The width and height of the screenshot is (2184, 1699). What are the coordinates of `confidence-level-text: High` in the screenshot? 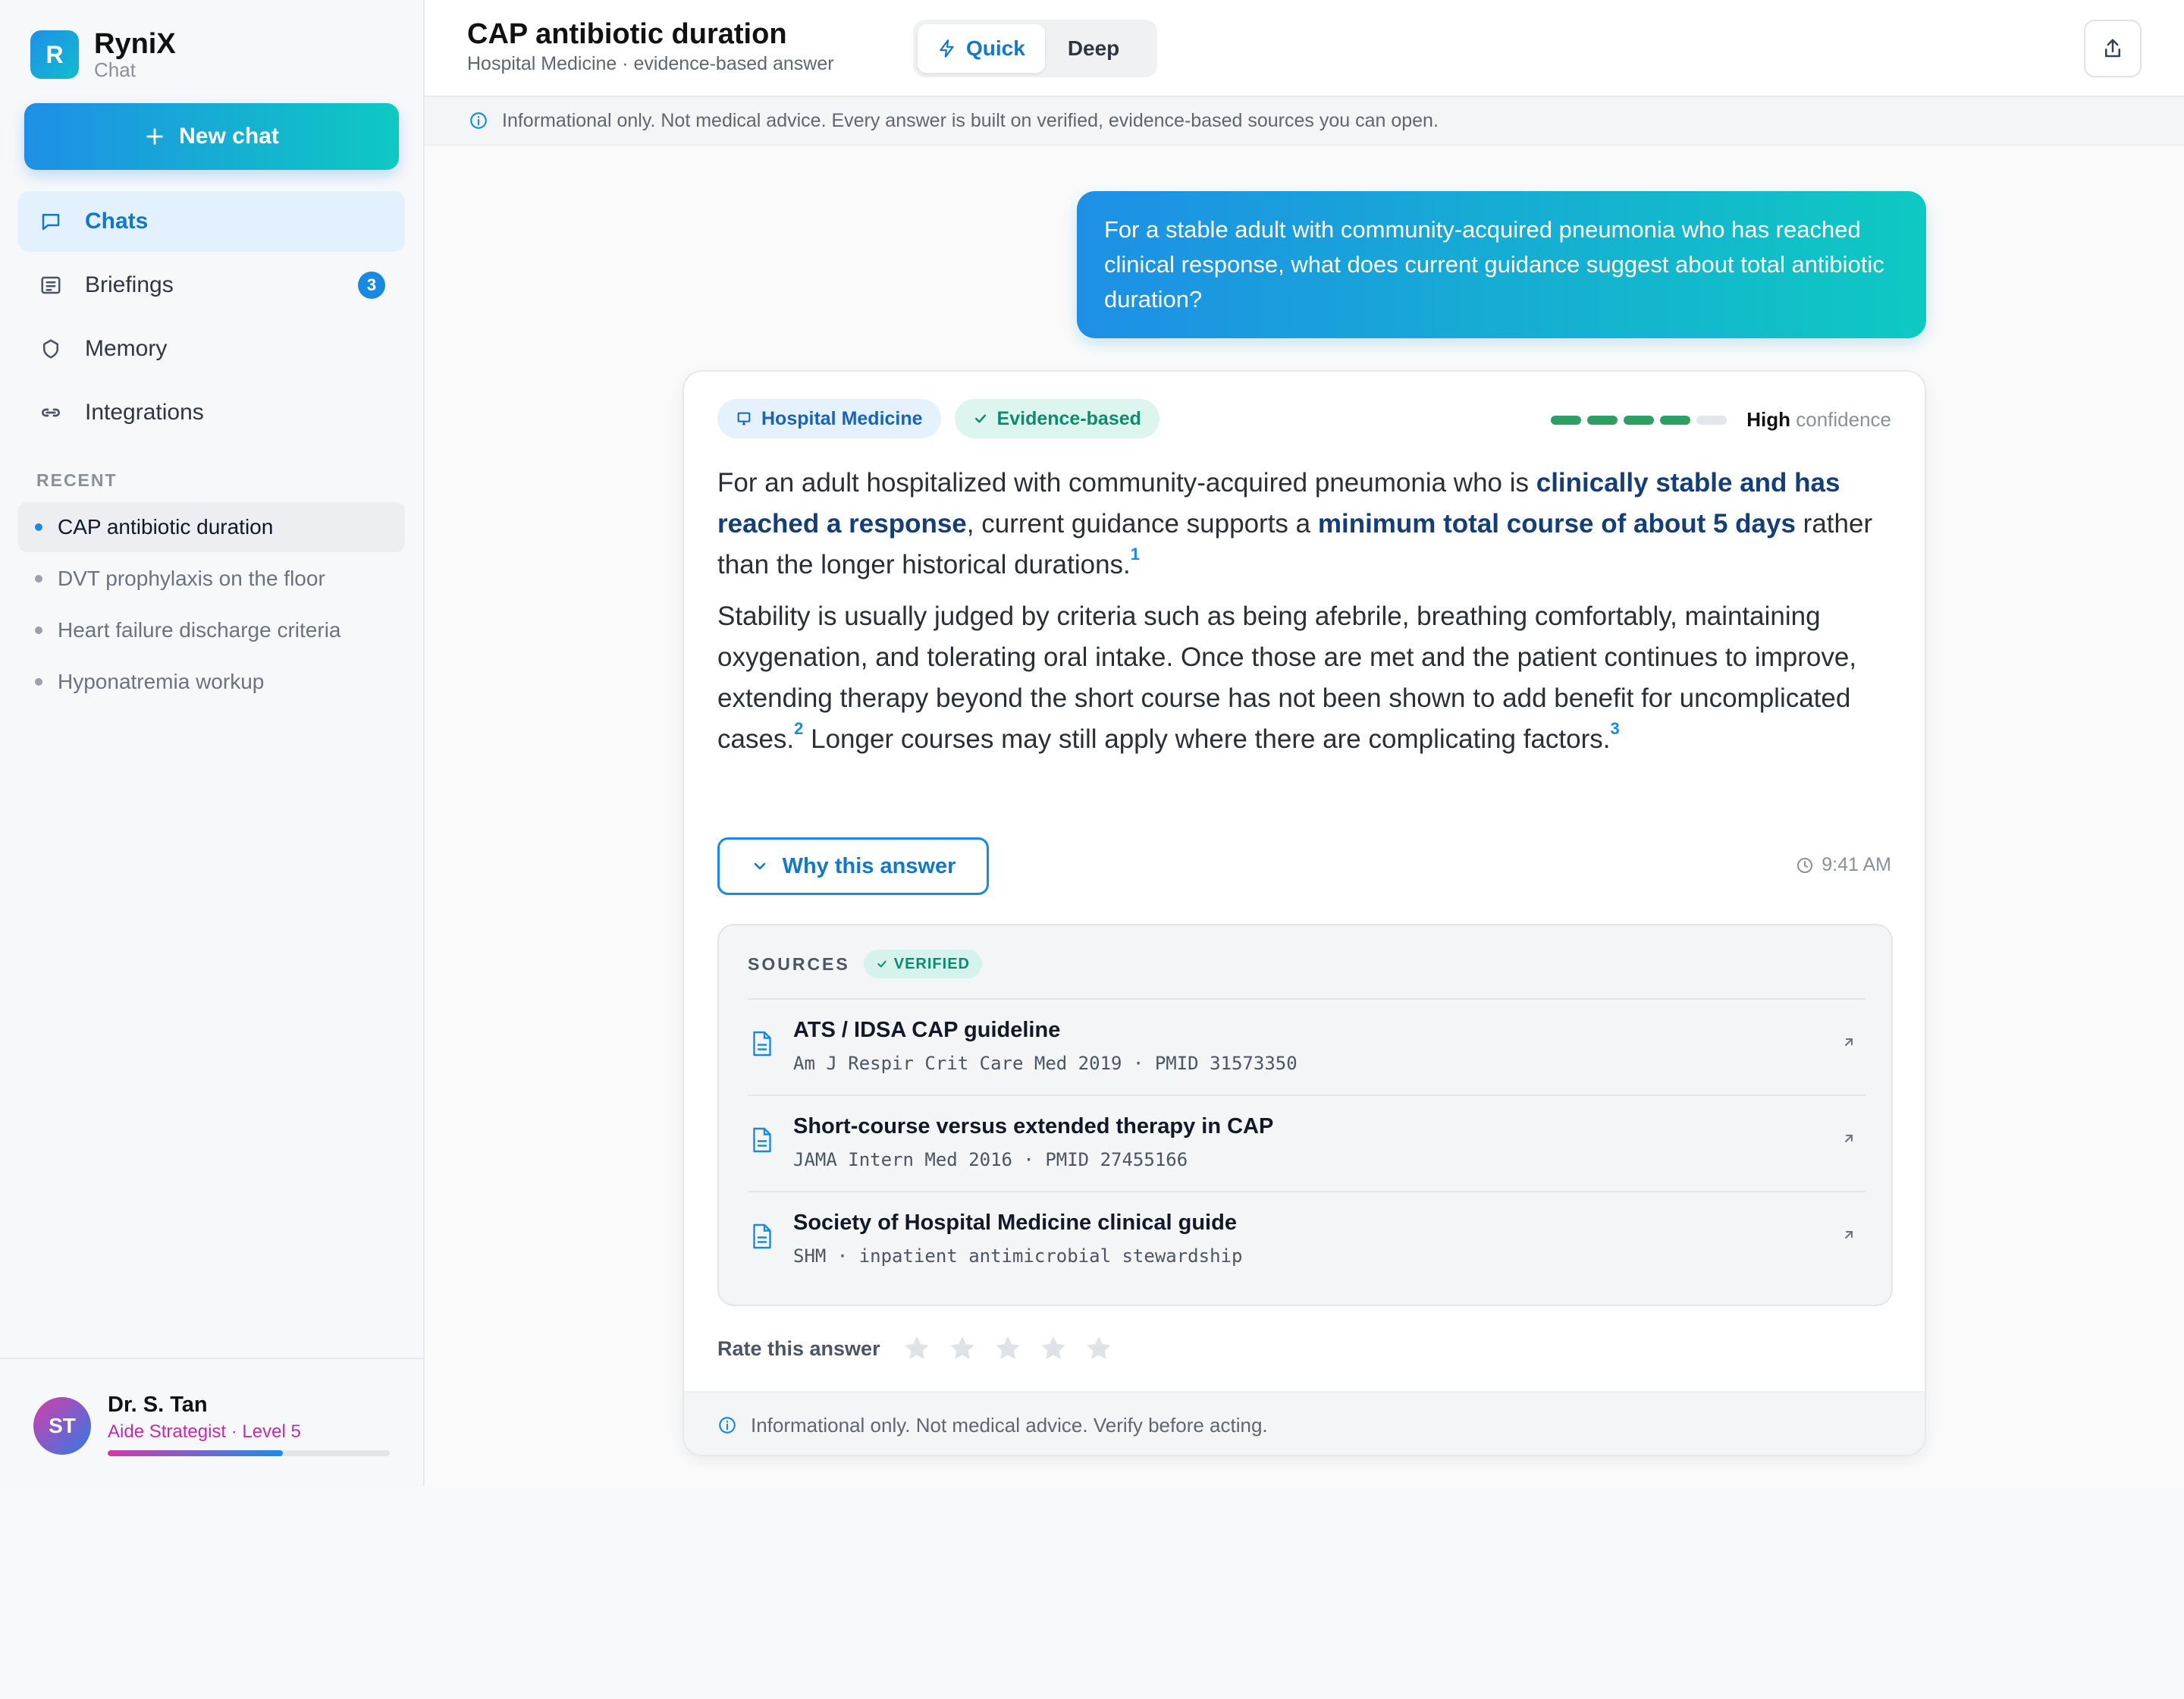 It's located at (1768, 419).